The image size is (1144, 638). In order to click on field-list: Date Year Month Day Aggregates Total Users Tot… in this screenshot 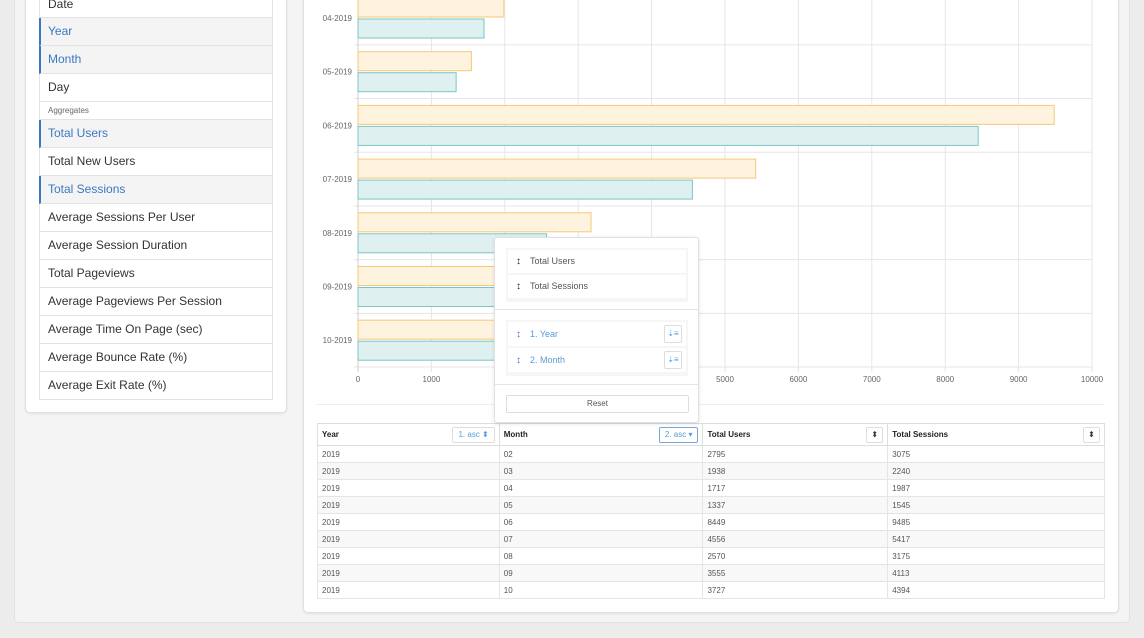, I will do `click(156, 200)`.